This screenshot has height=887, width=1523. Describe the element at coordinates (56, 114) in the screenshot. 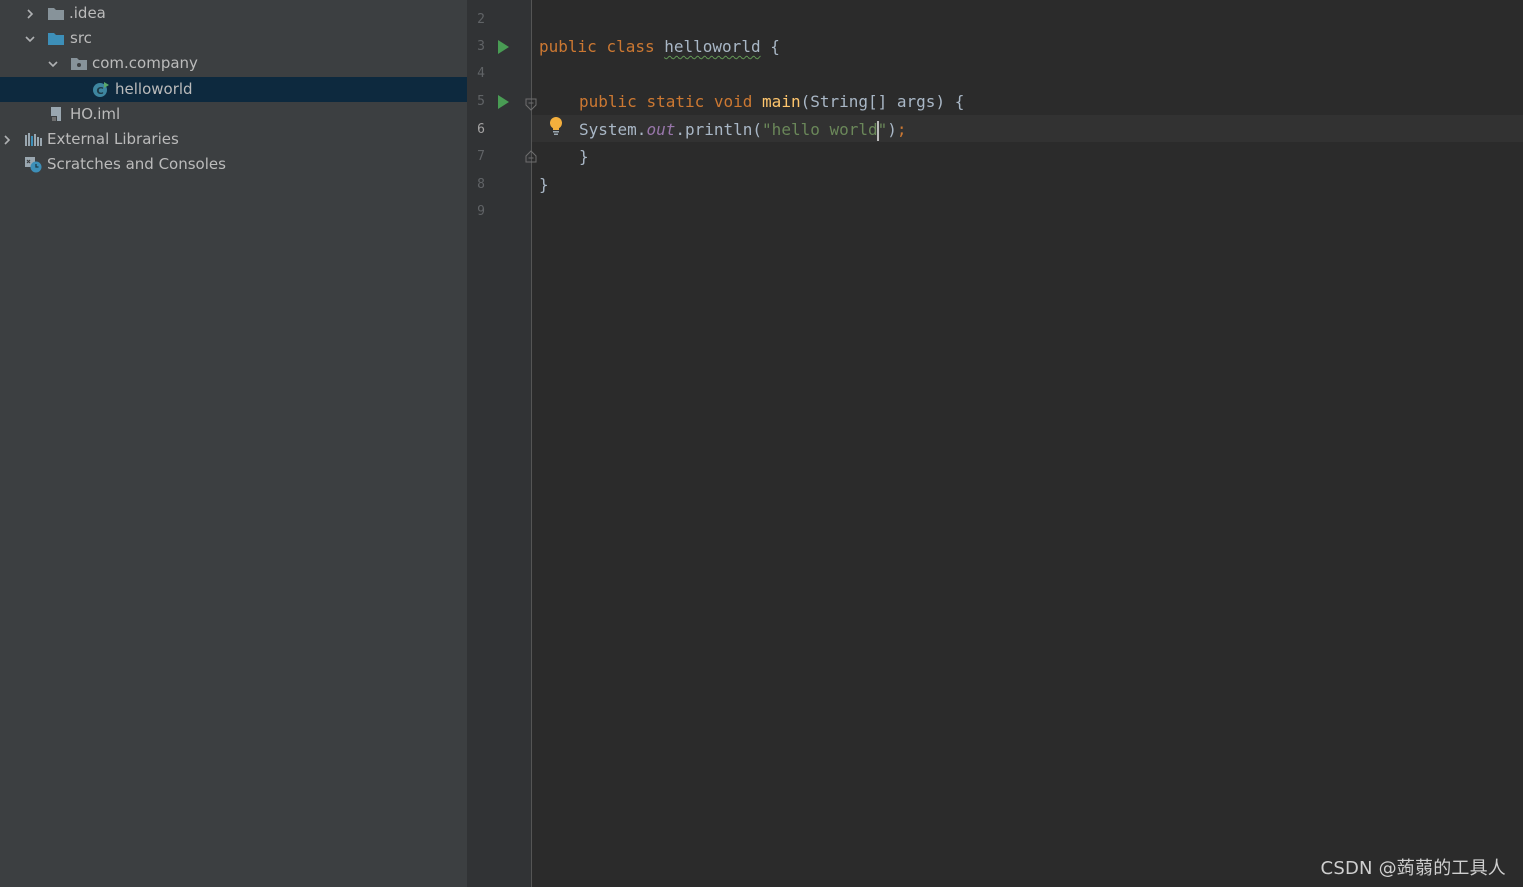

I see `iml-file-icon` at that location.